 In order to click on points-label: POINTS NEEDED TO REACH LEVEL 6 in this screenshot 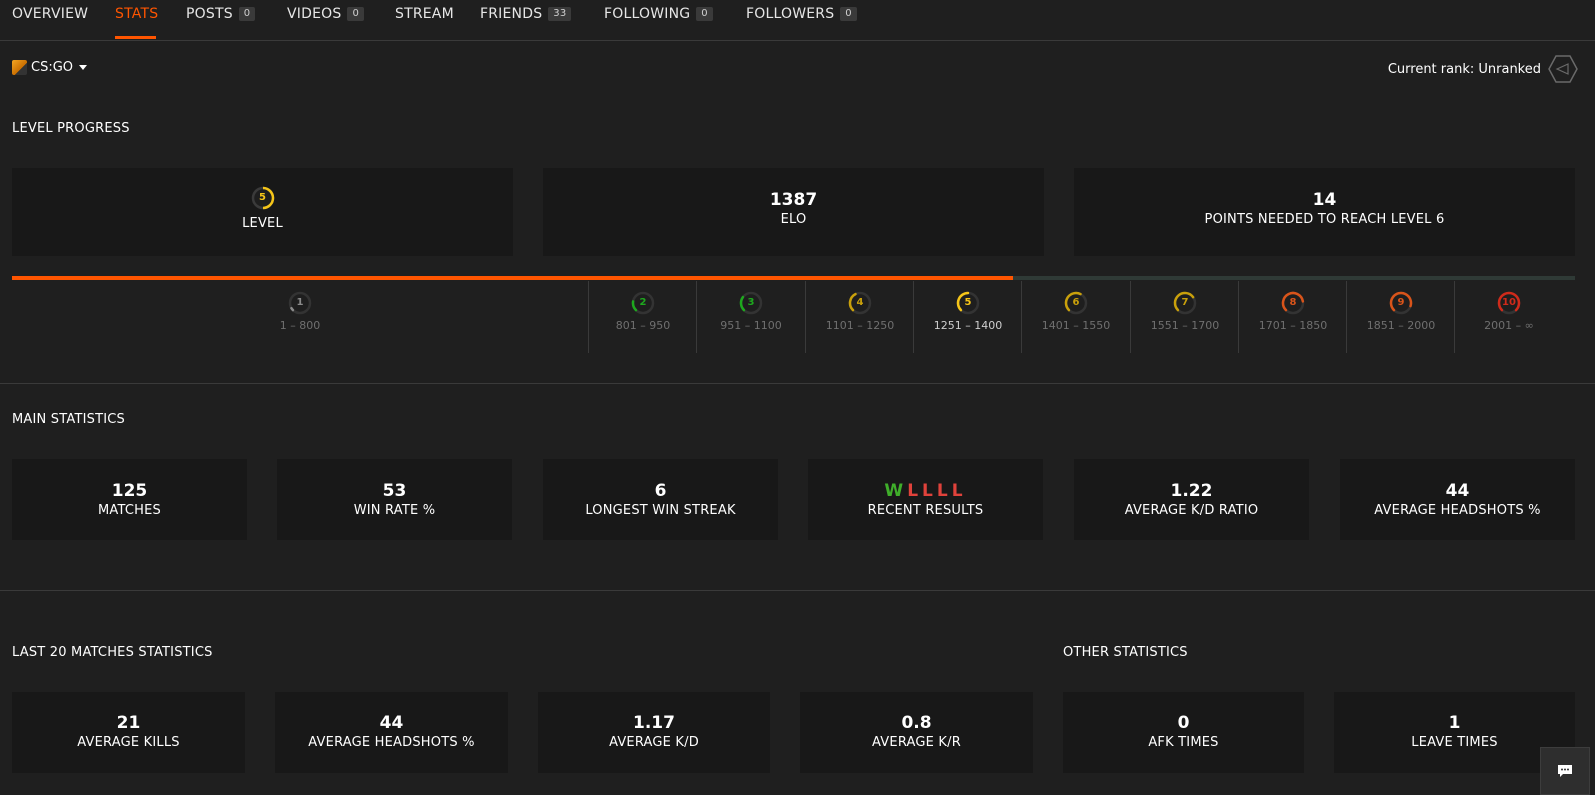, I will do `click(1324, 219)`.